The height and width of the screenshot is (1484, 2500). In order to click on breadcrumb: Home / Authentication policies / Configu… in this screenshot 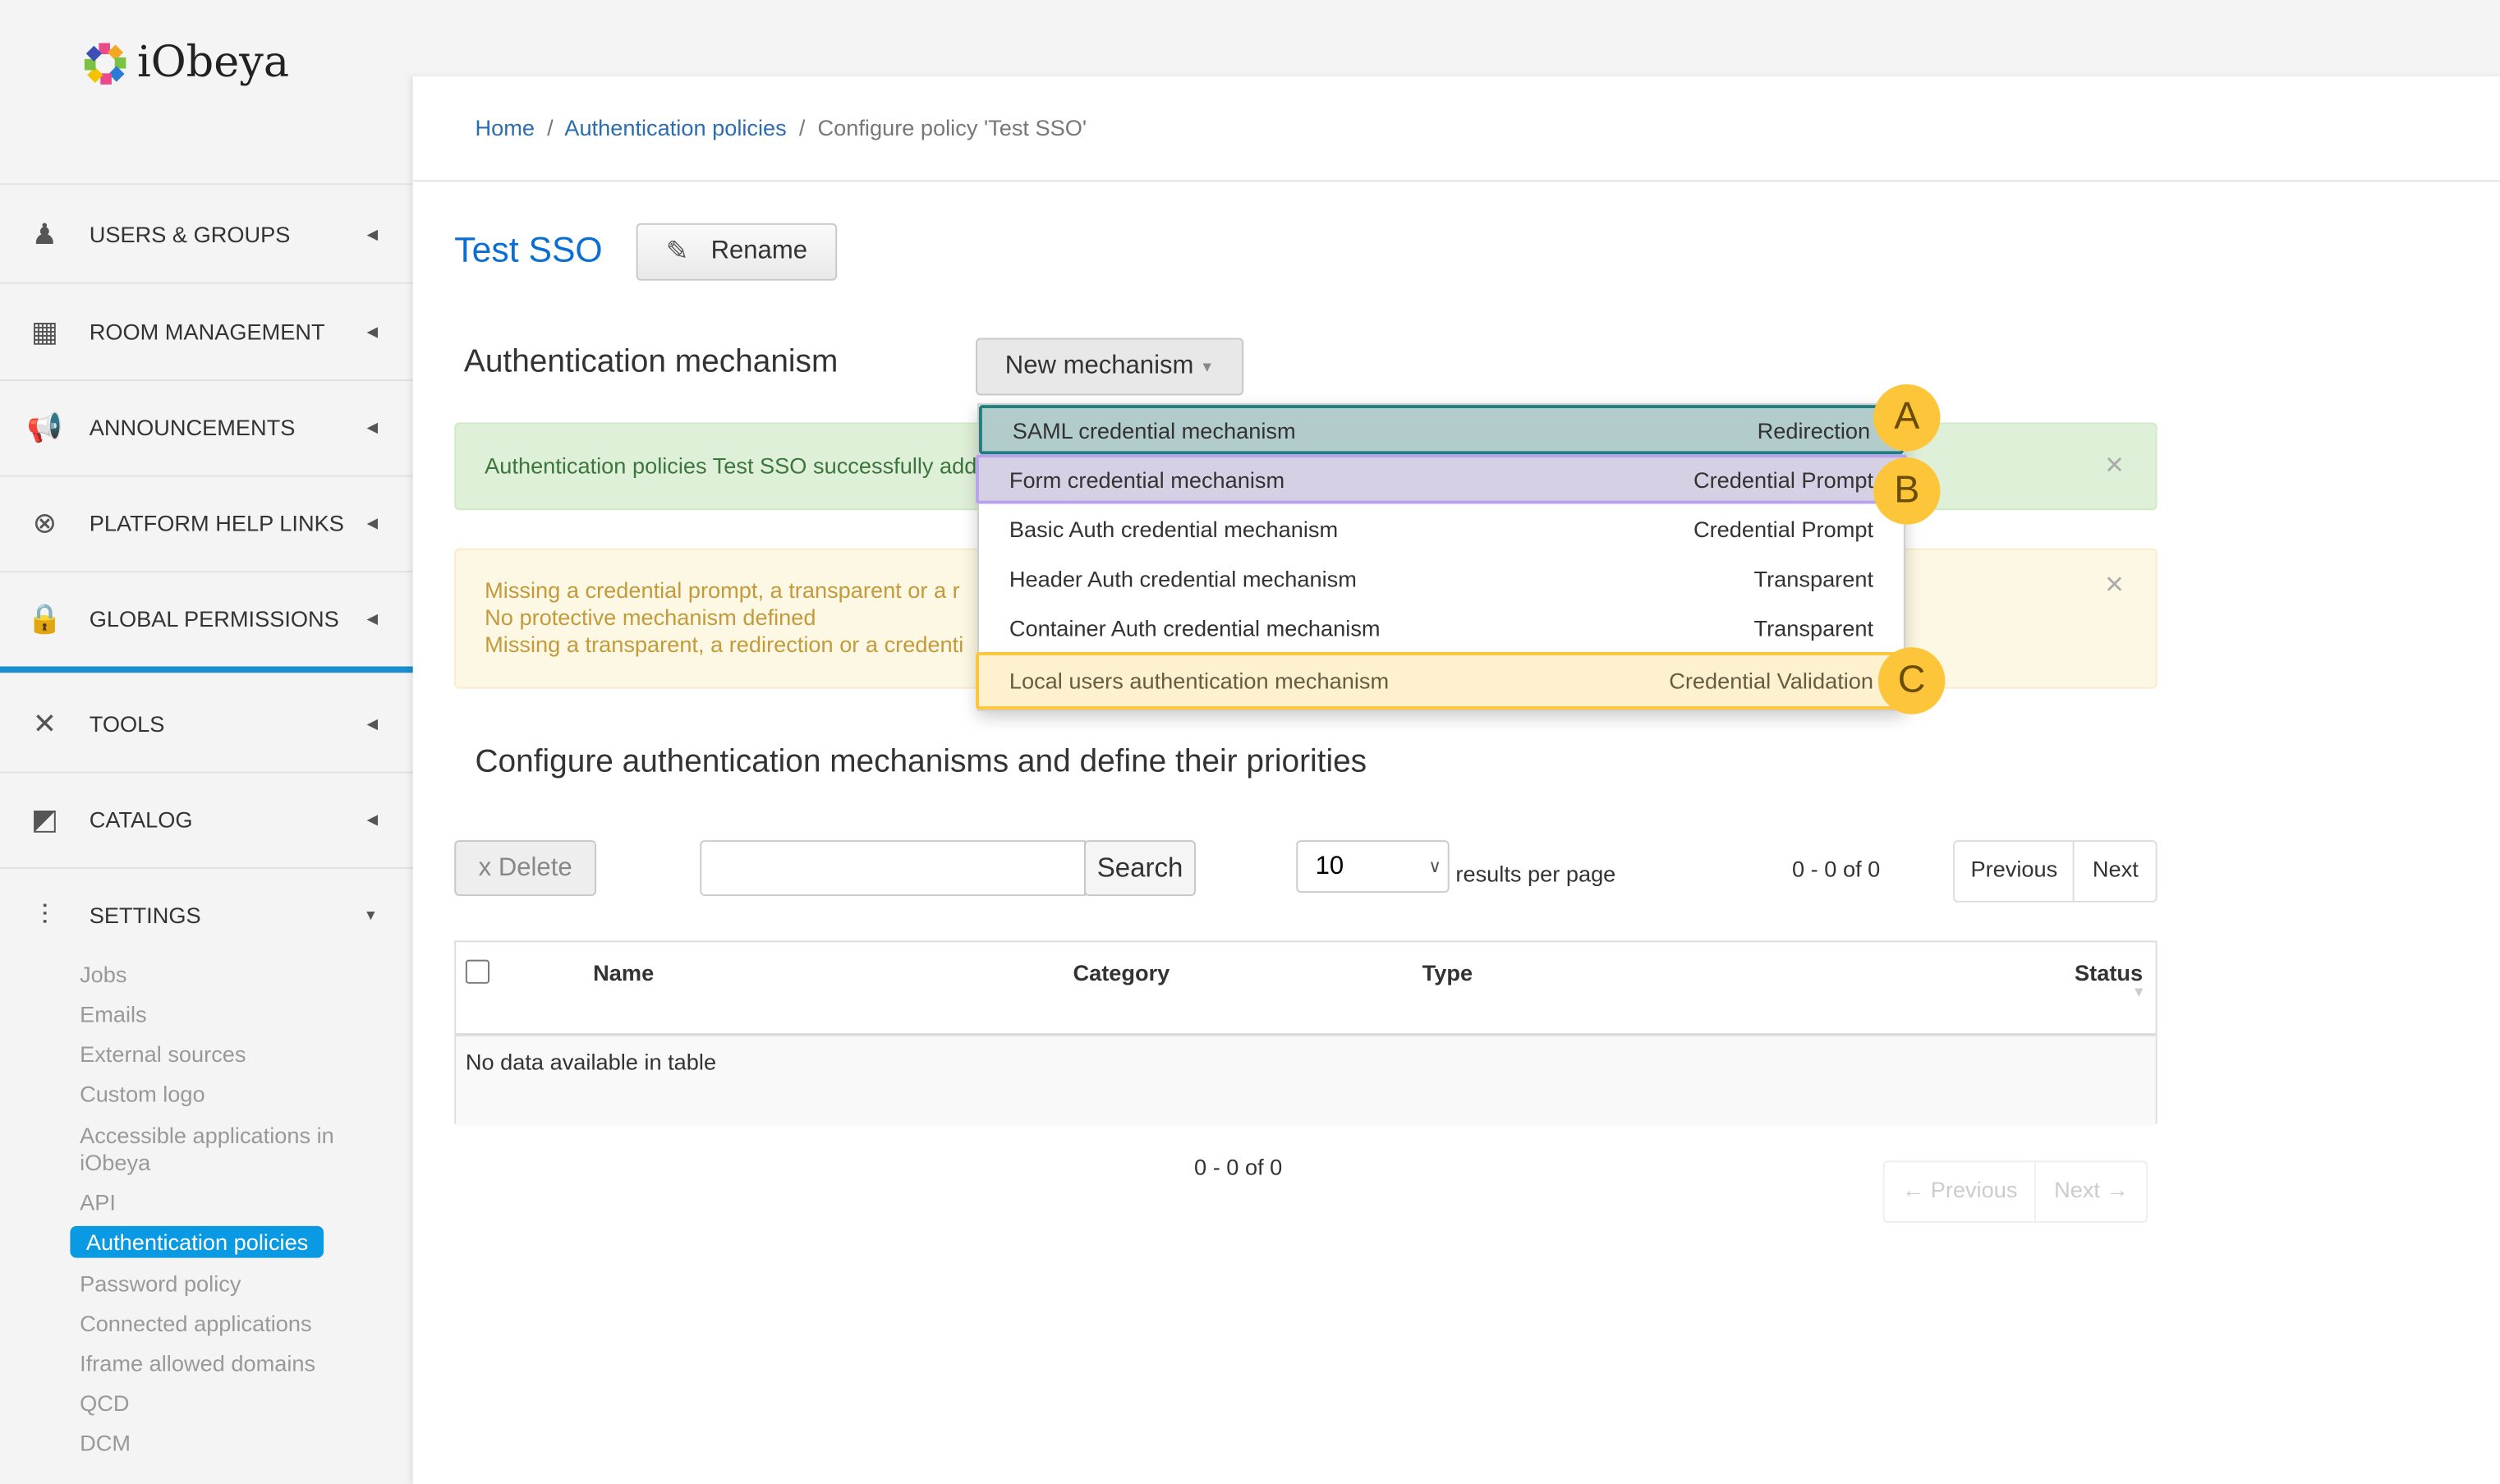, I will do `click(781, 127)`.